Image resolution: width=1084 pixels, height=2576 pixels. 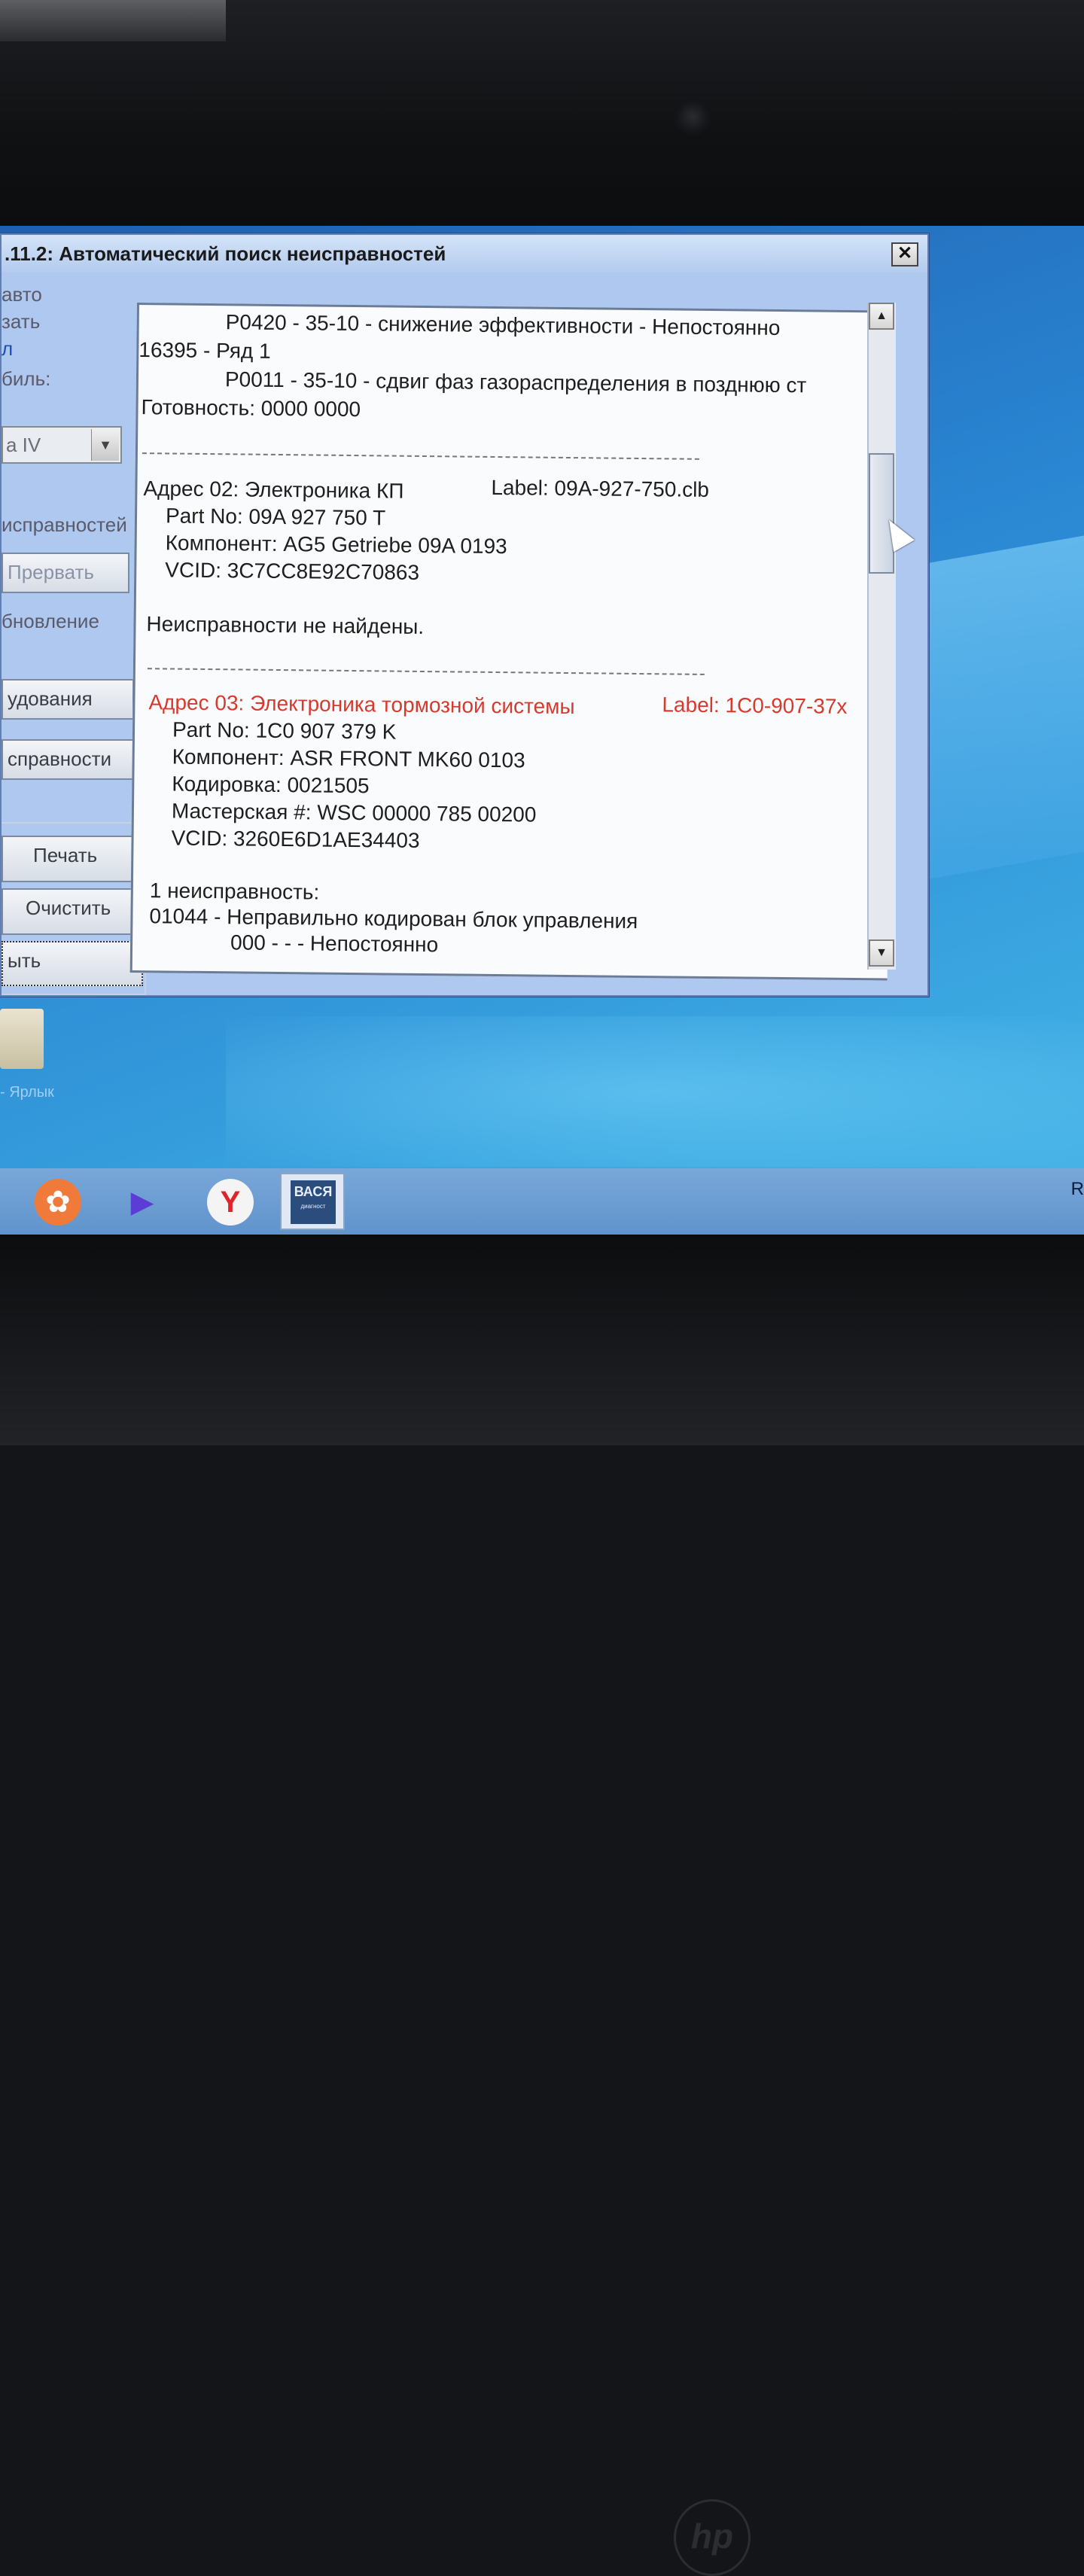 What do you see at coordinates (275, 517) in the screenshot?
I see `module-02-part: Part No: 09A 927 750 T` at bounding box center [275, 517].